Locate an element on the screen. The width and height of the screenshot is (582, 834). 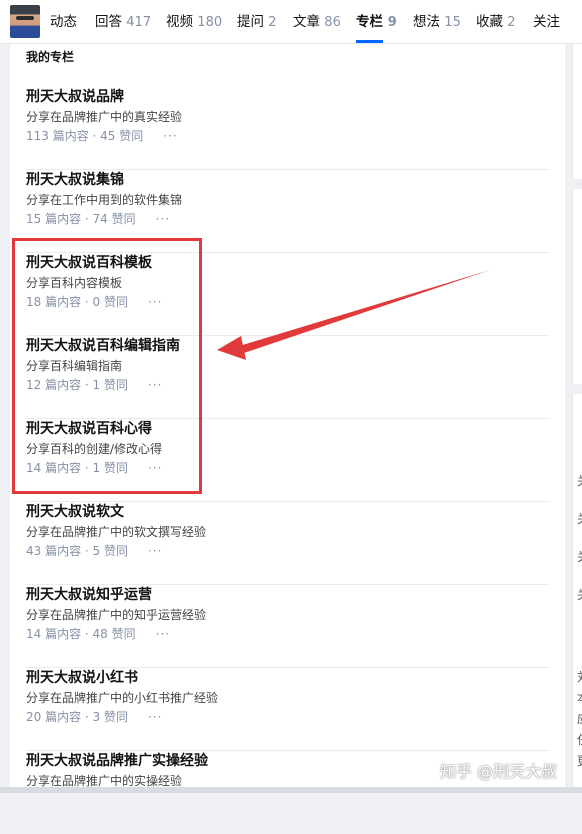
right-sidebar-edge: 关 关 关 关 〈 刘 本 应 任 更 is located at coordinates (577, 418).